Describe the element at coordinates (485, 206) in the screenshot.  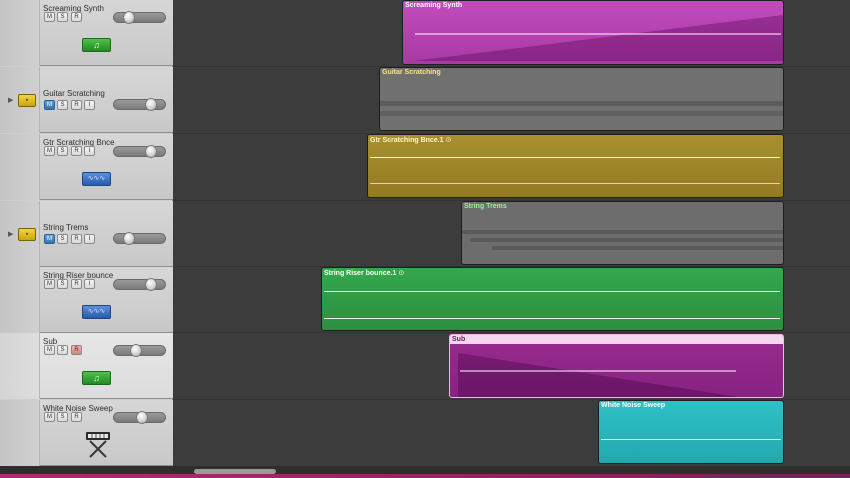
I see `region-title: String Trems` at that location.